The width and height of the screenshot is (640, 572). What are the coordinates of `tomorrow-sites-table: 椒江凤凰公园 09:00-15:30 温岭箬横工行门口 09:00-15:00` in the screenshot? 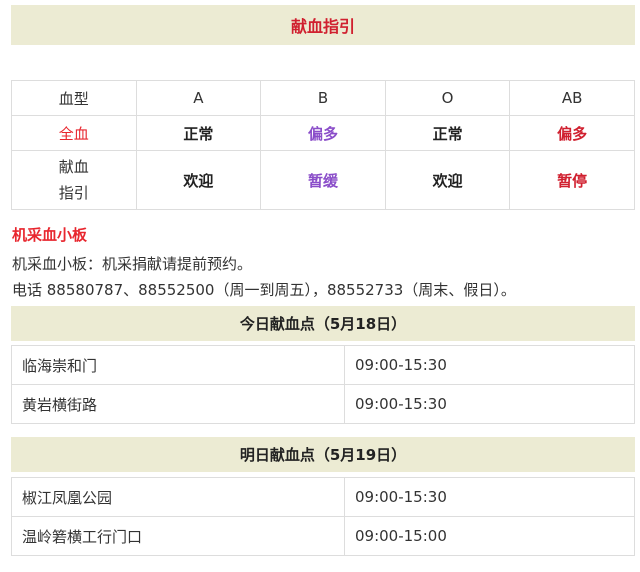 It's located at (323, 516).